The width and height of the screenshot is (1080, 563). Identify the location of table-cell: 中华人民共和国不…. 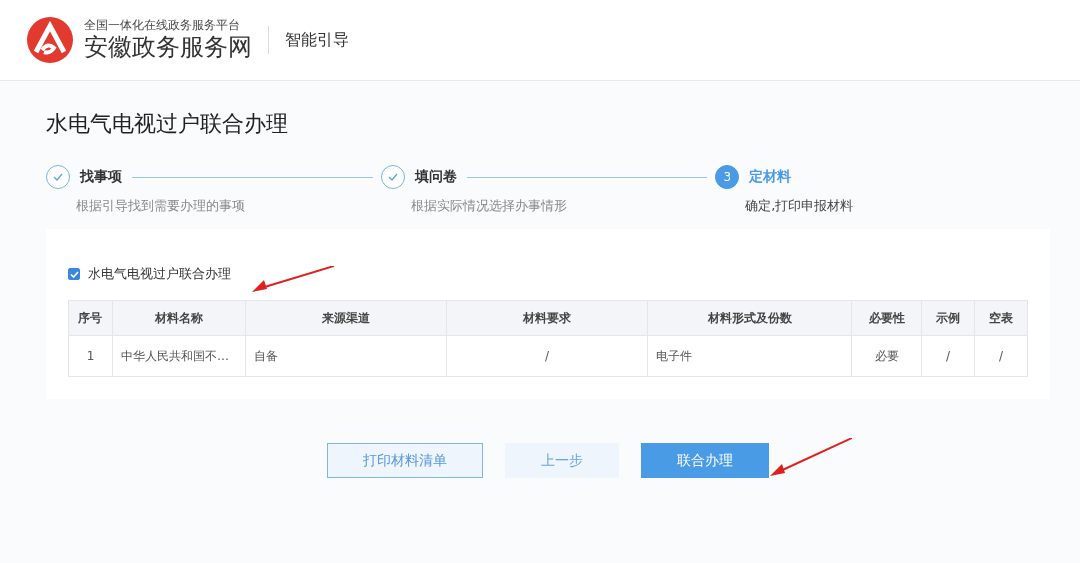
(179, 356).